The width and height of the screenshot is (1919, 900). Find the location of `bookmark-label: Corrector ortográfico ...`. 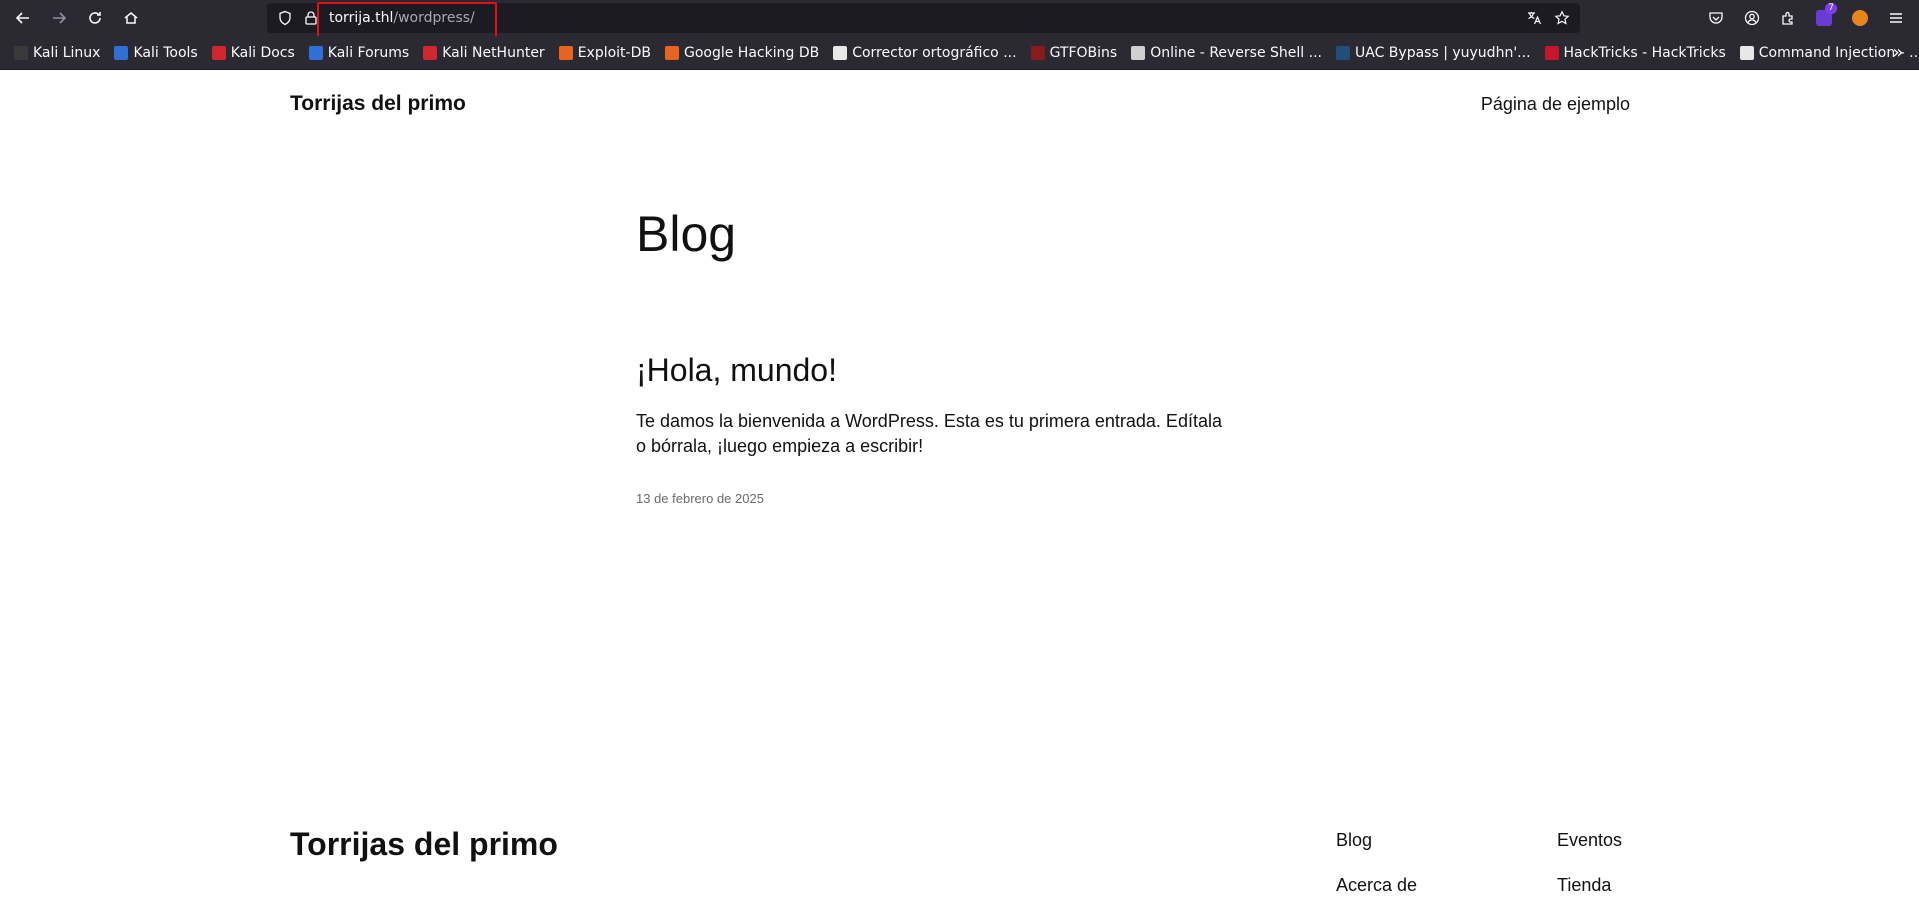

bookmark-label: Corrector ortográfico ... is located at coordinates (934, 52).